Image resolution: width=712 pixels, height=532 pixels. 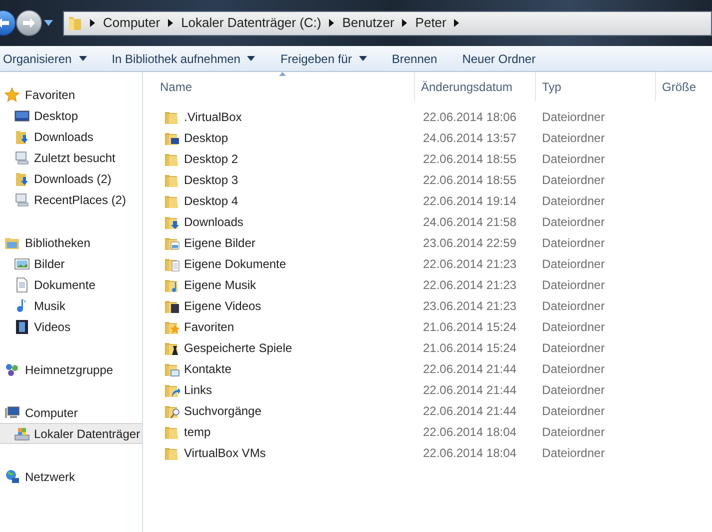 What do you see at coordinates (279, 453) in the screenshot?
I see `file-name-cell: VirtualBox VMs` at bounding box center [279, 453].